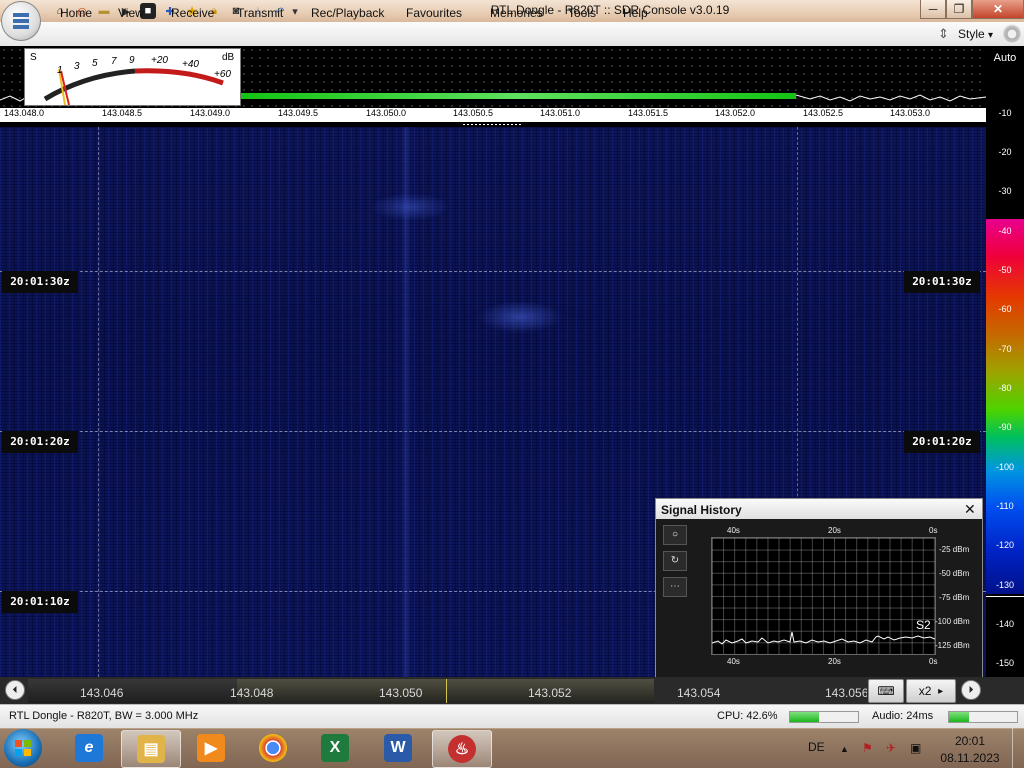  I want to click on clock-date: 08.11.2023, so click(970, 758).